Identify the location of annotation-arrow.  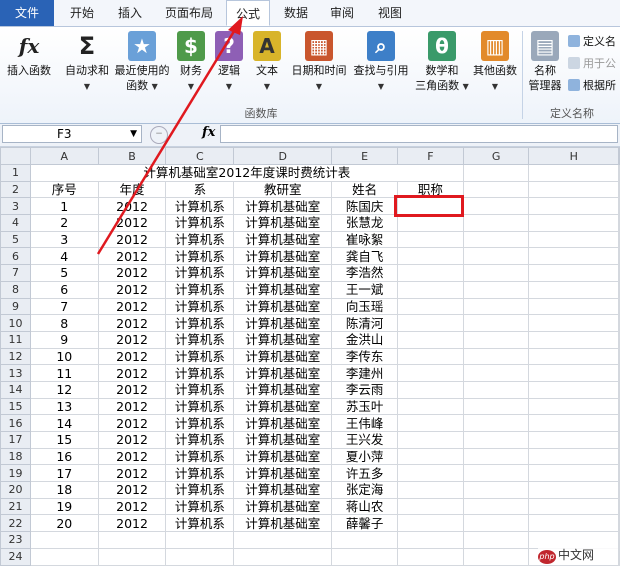
(169, 135).